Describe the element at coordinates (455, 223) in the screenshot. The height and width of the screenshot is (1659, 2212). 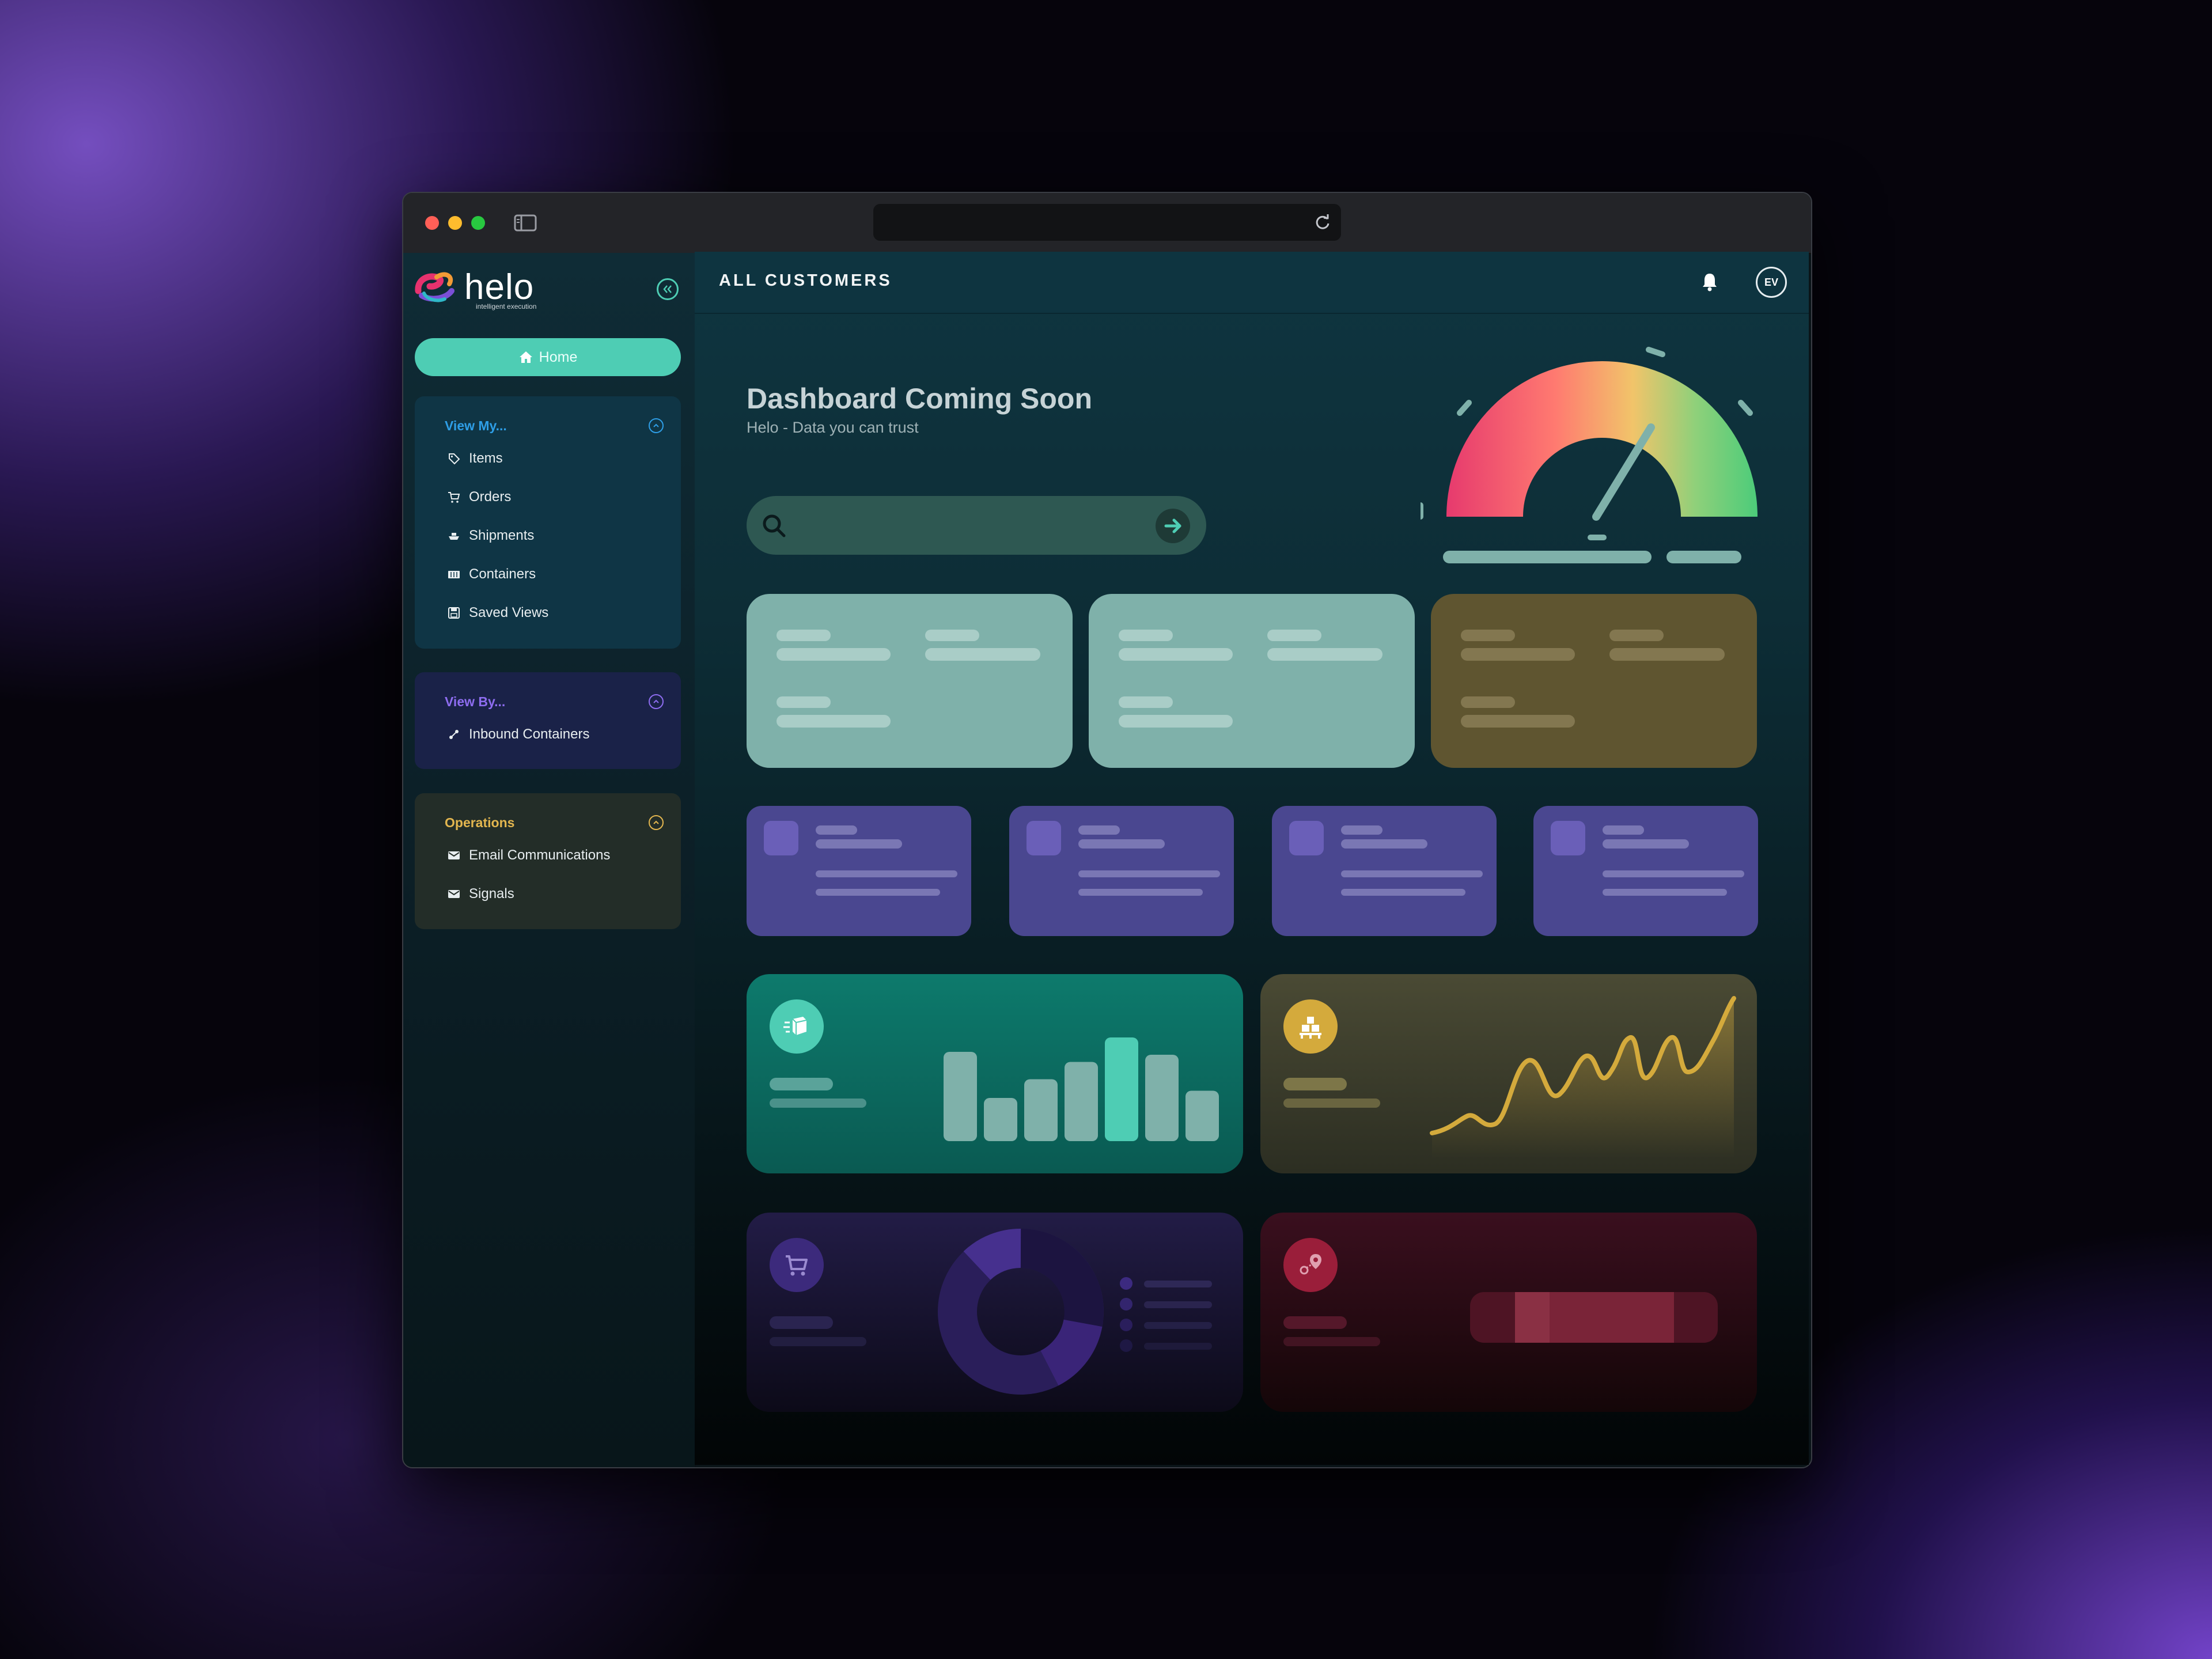
I see `minimize-window-button` at that location.